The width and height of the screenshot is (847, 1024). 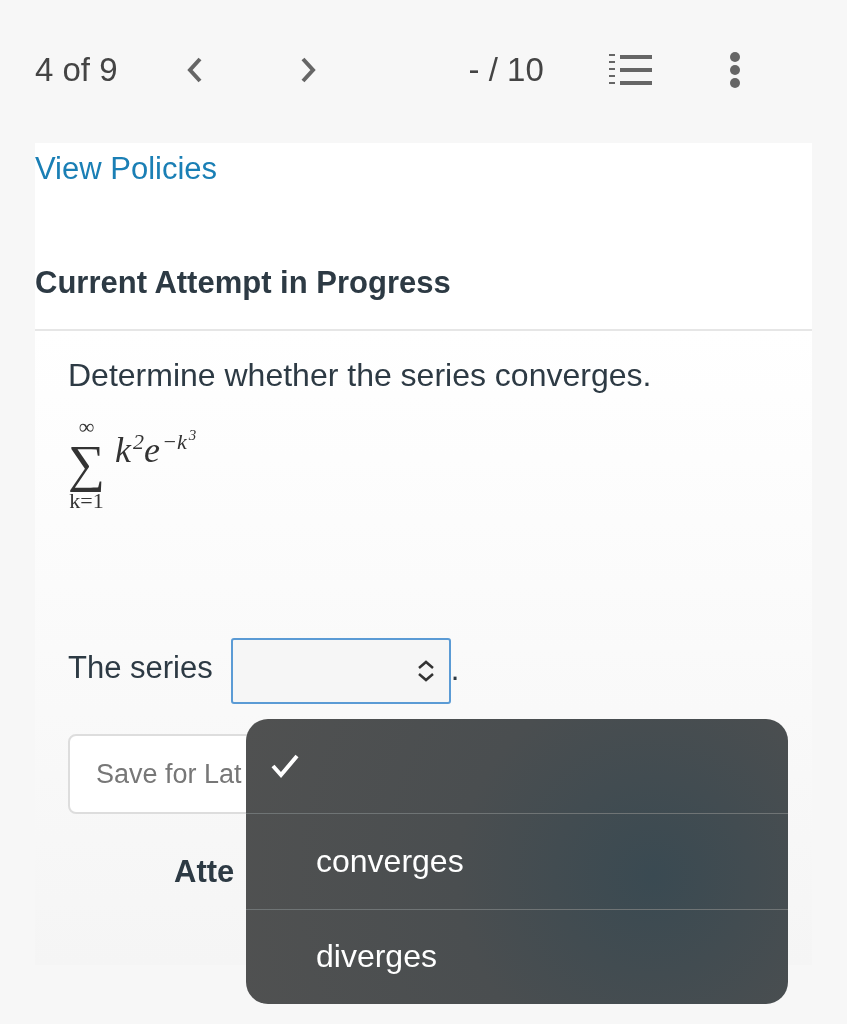 I want to click on dropdown-option: converges, so click(x=517, y=861).